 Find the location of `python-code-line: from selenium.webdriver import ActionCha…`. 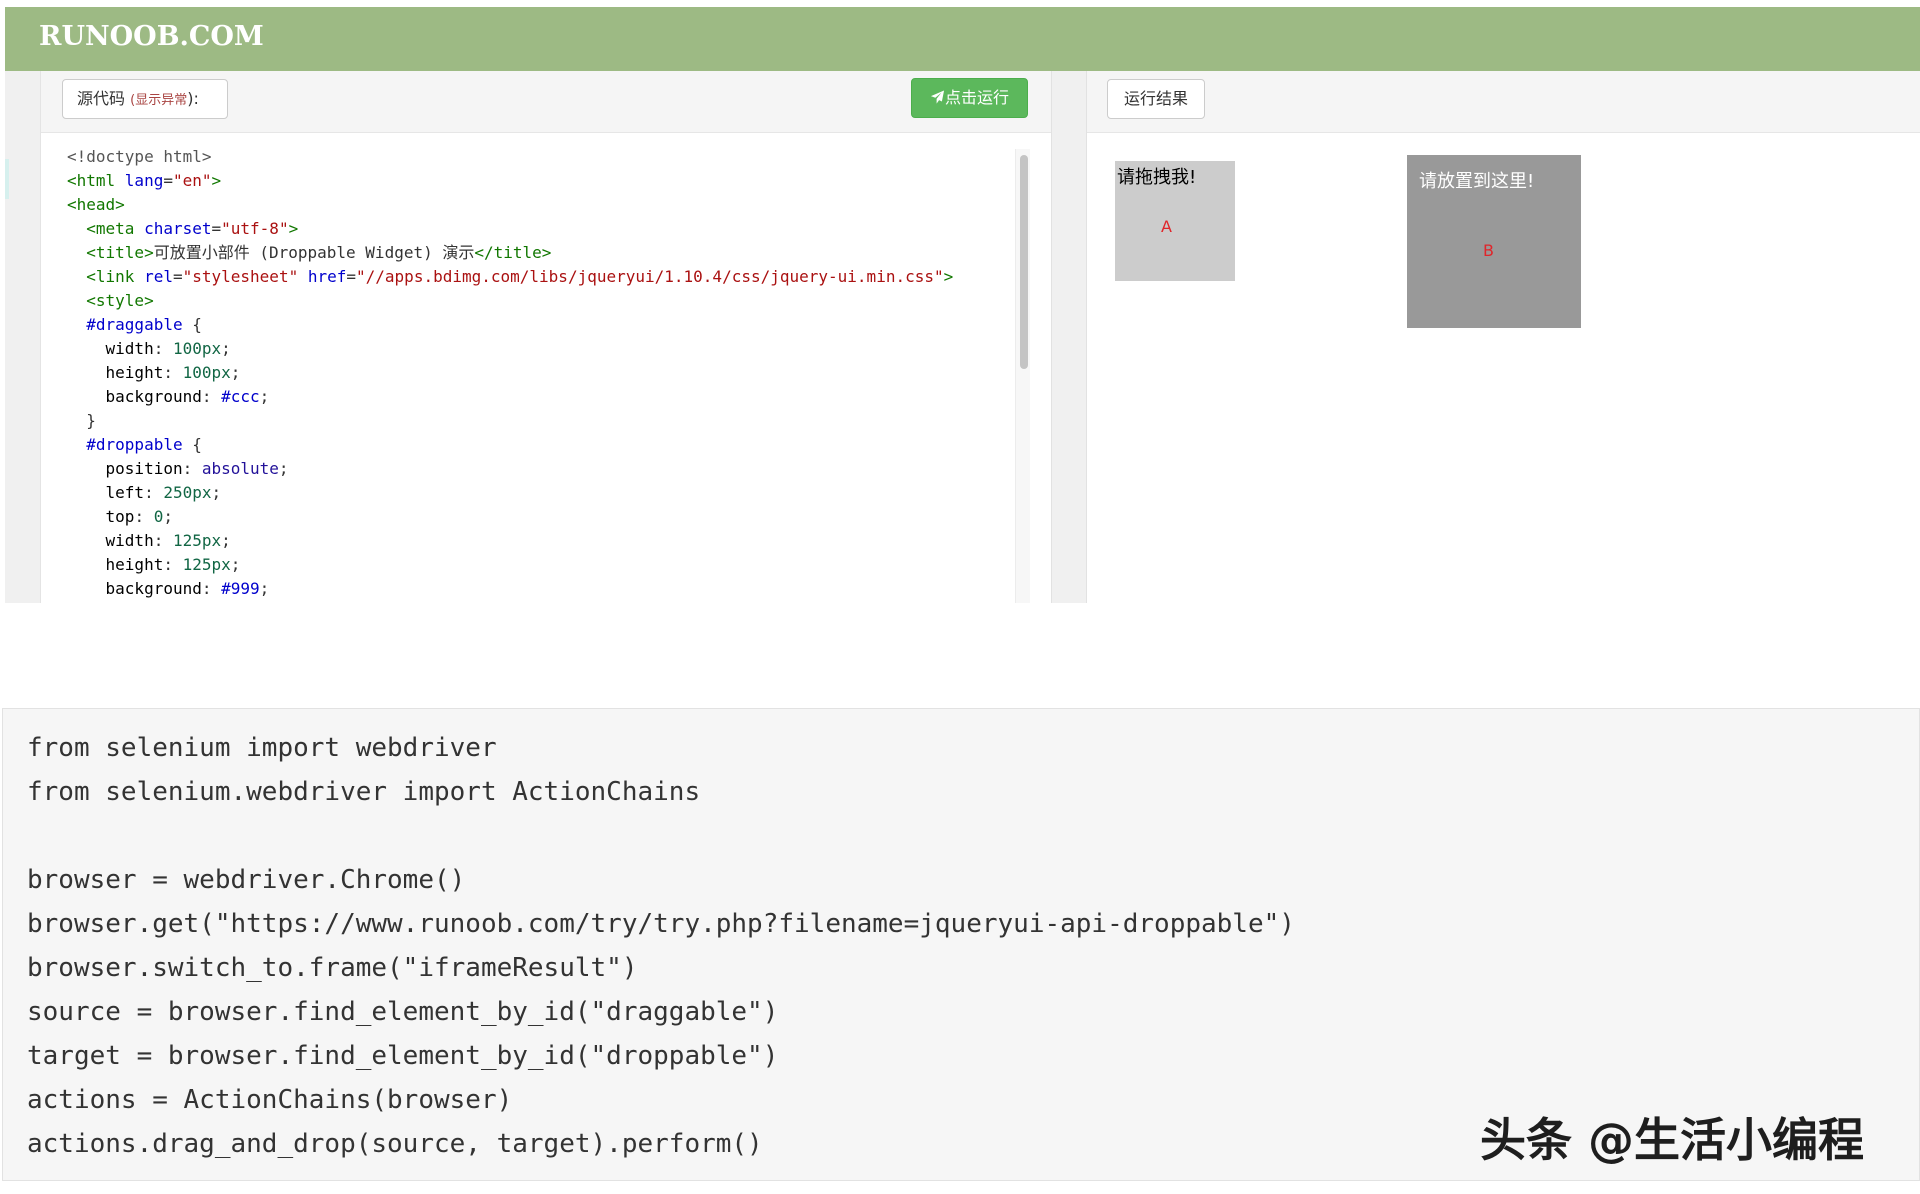

python-code-line: from selenium.webdriver import ActionCha… is located at coordinates (364, 792).